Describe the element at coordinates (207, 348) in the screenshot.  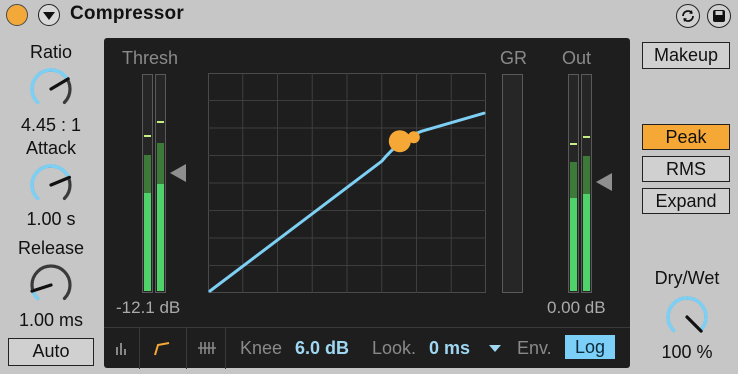
I see `activity-view-icon` at that location.